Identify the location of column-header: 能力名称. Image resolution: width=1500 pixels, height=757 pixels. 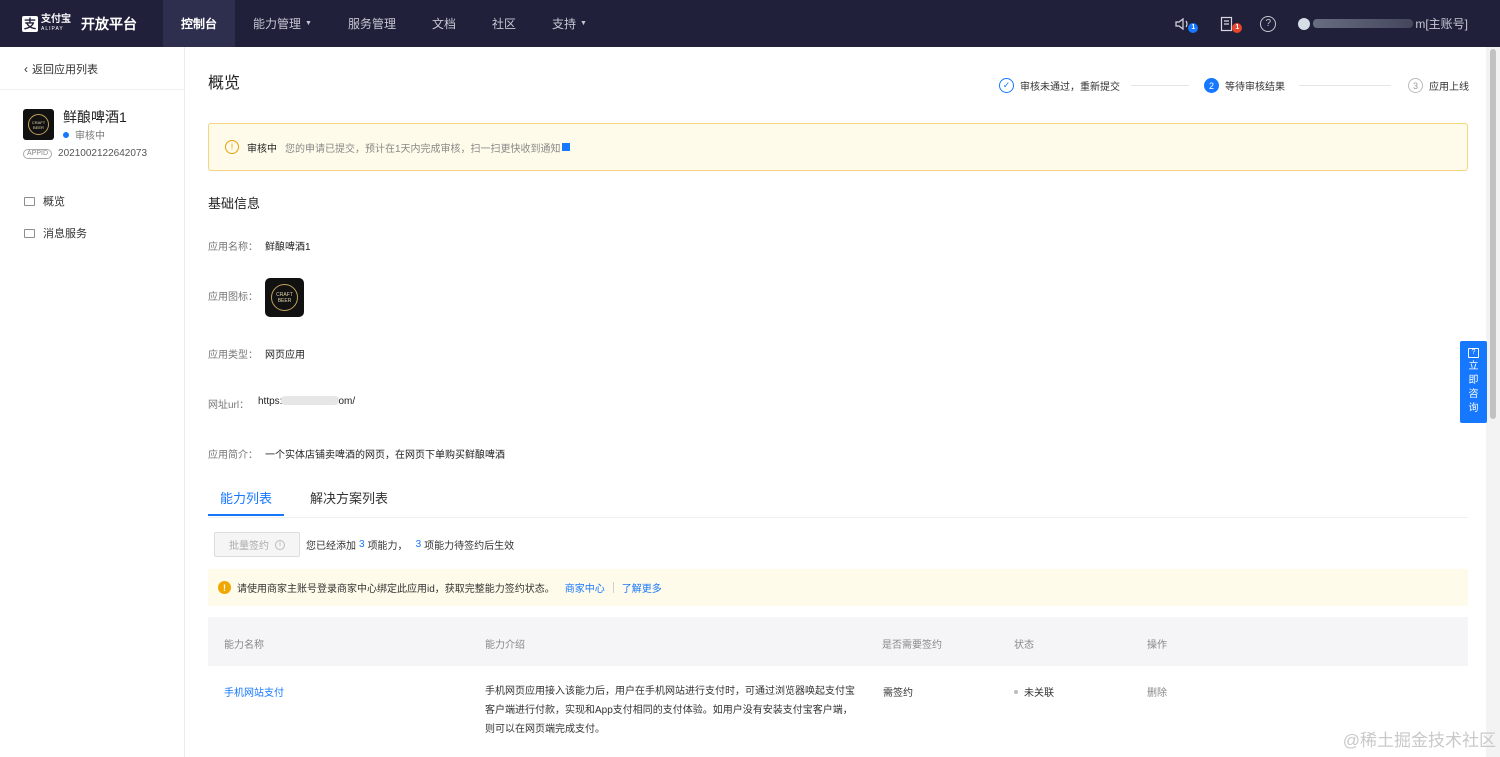
(244, 645).